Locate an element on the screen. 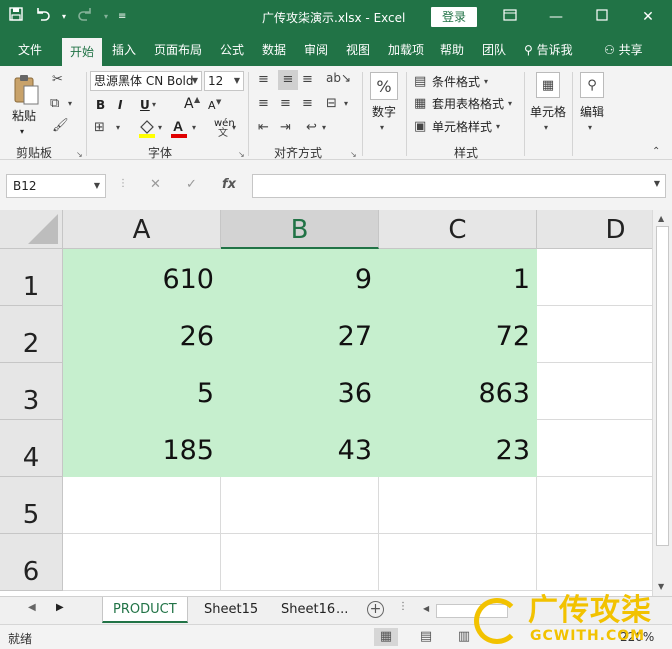  expand-formula-icon: ▼ is located at coordinates (657, 183).